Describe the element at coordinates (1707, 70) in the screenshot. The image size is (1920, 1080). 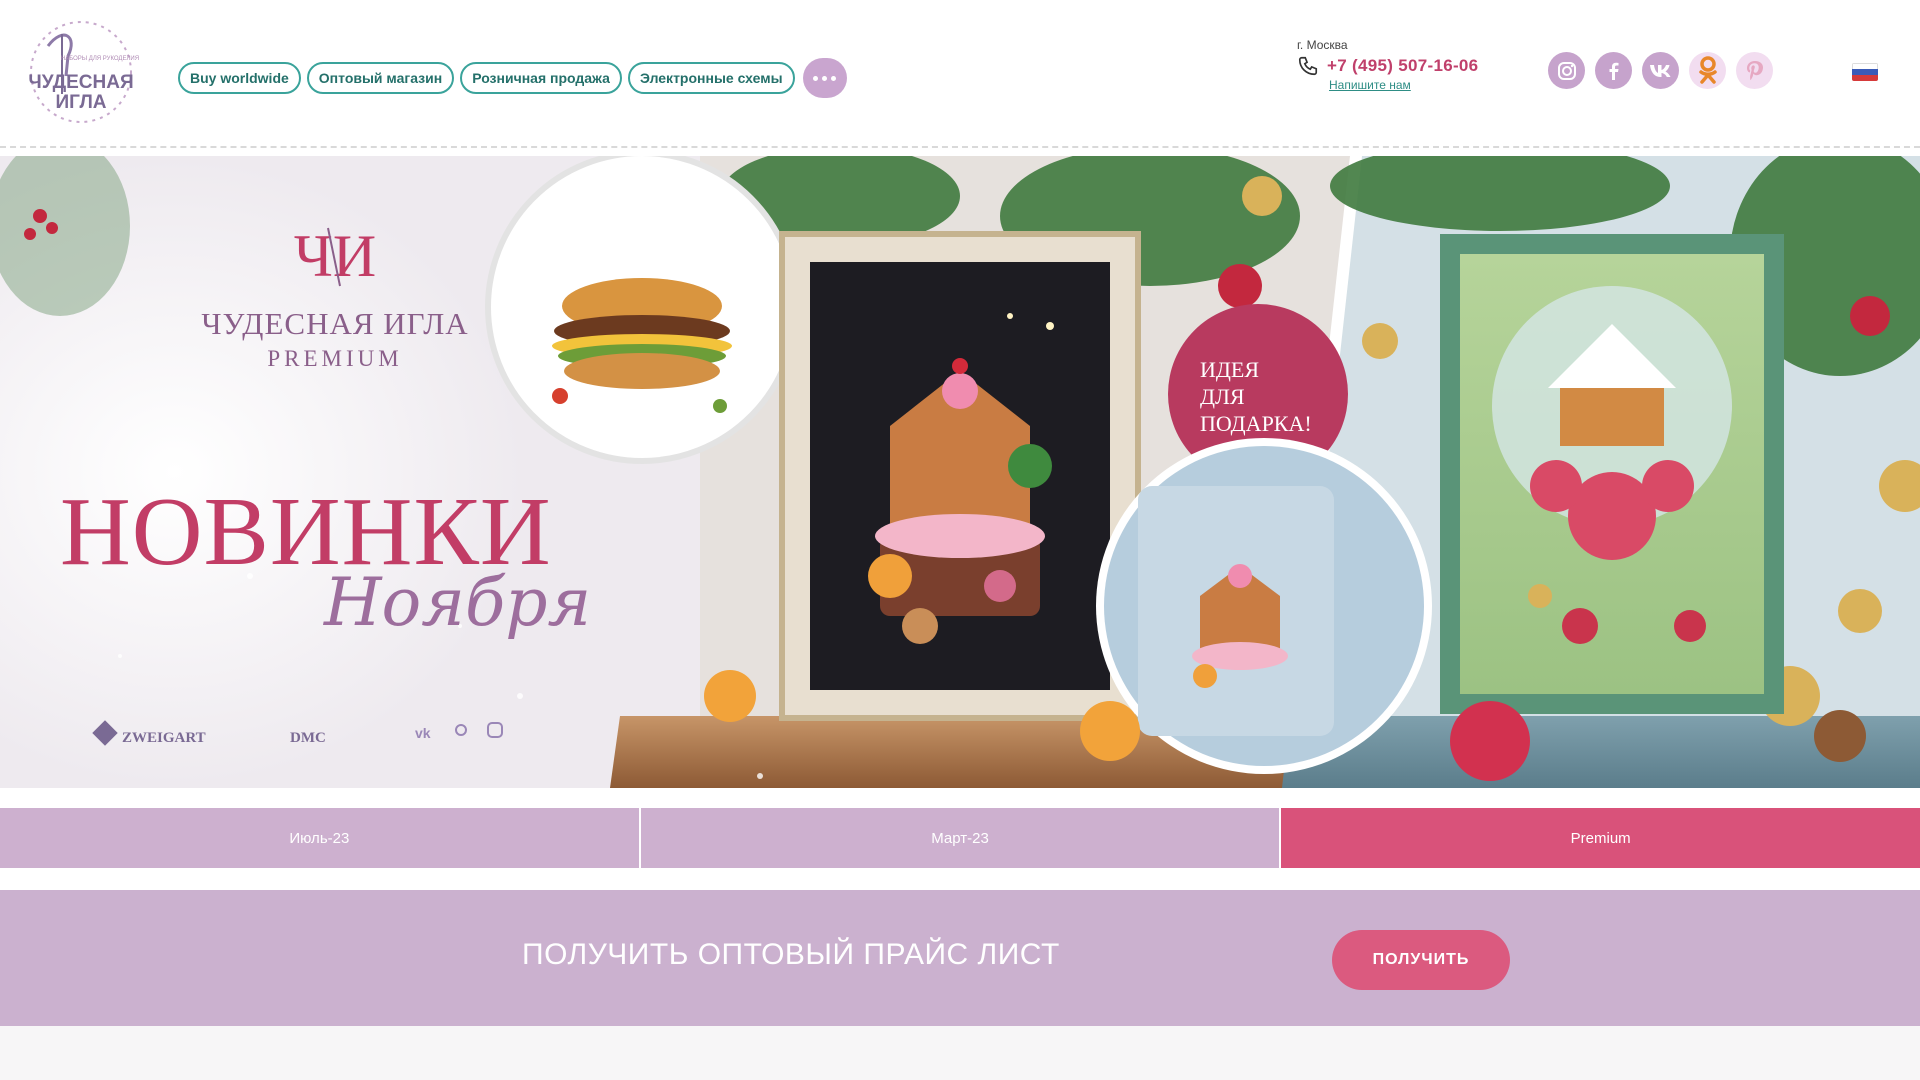
I see `odnoklassniki-icon` at that location.